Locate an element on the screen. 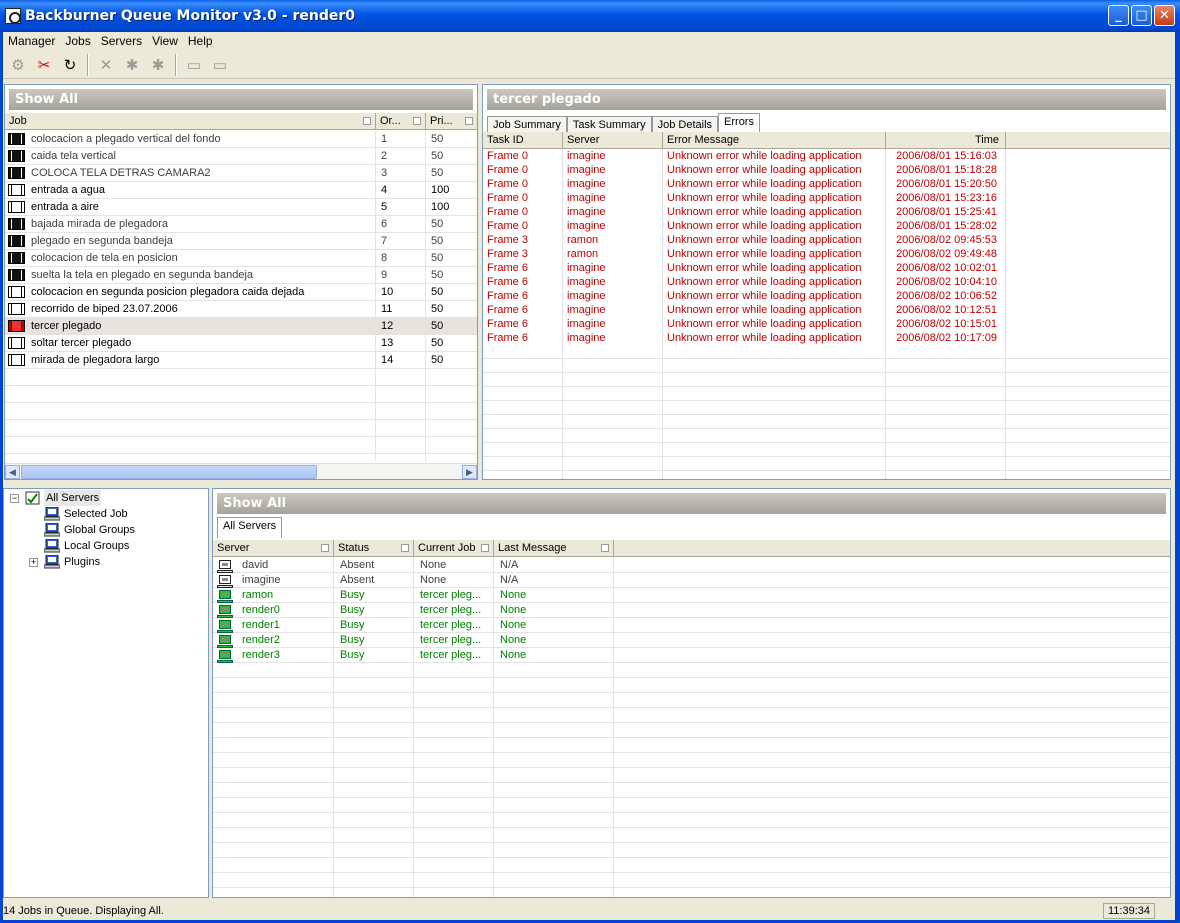 The width and height of the screenshot is (1180, 923). minimize-button: _ is located at coordinates (1118, 15).